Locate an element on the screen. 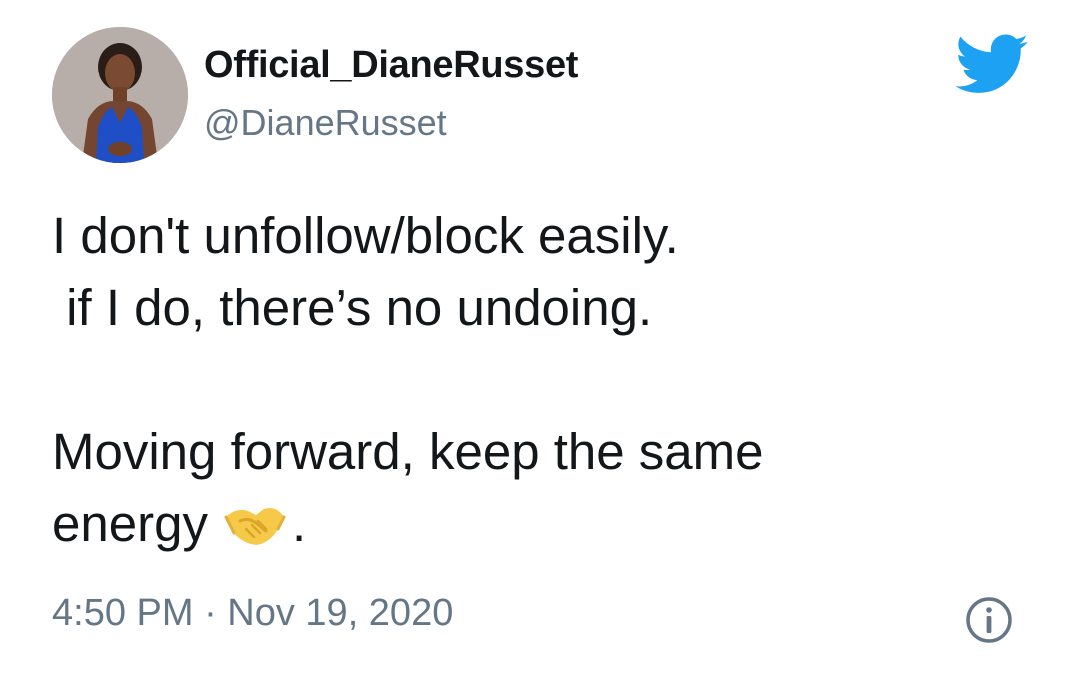 This screenshot has width=1080, height=673. avatar-photo is located at coordinates (120, 95).